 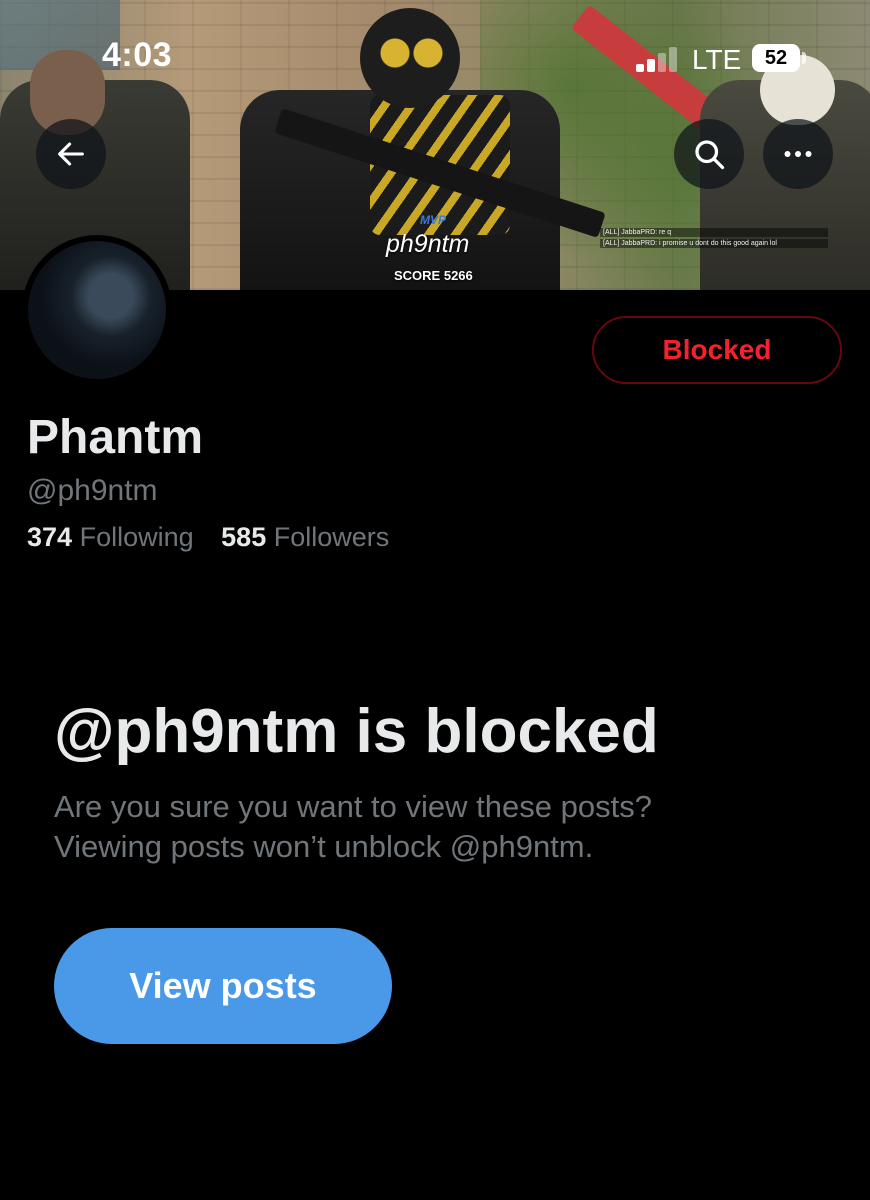 I want to click on banner-chat-line: [ALL] JabbaPRD: re q, so click(x=714, y=232).